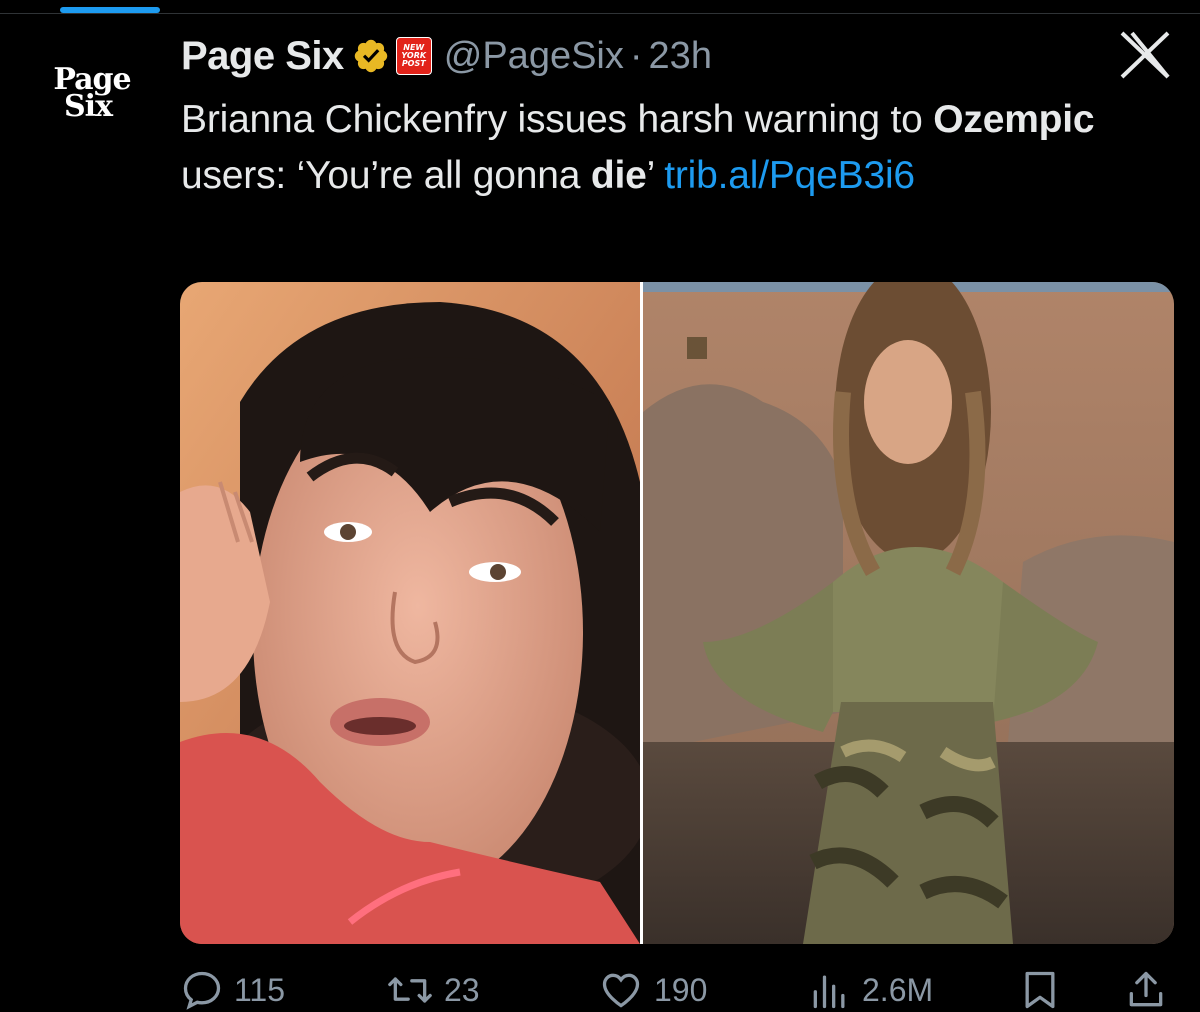 The image size is (1200, 1012). What do you see at coordinates (1145, 55) in the screenshot?
I see `close-icon` at bounding box center [1145, 55].